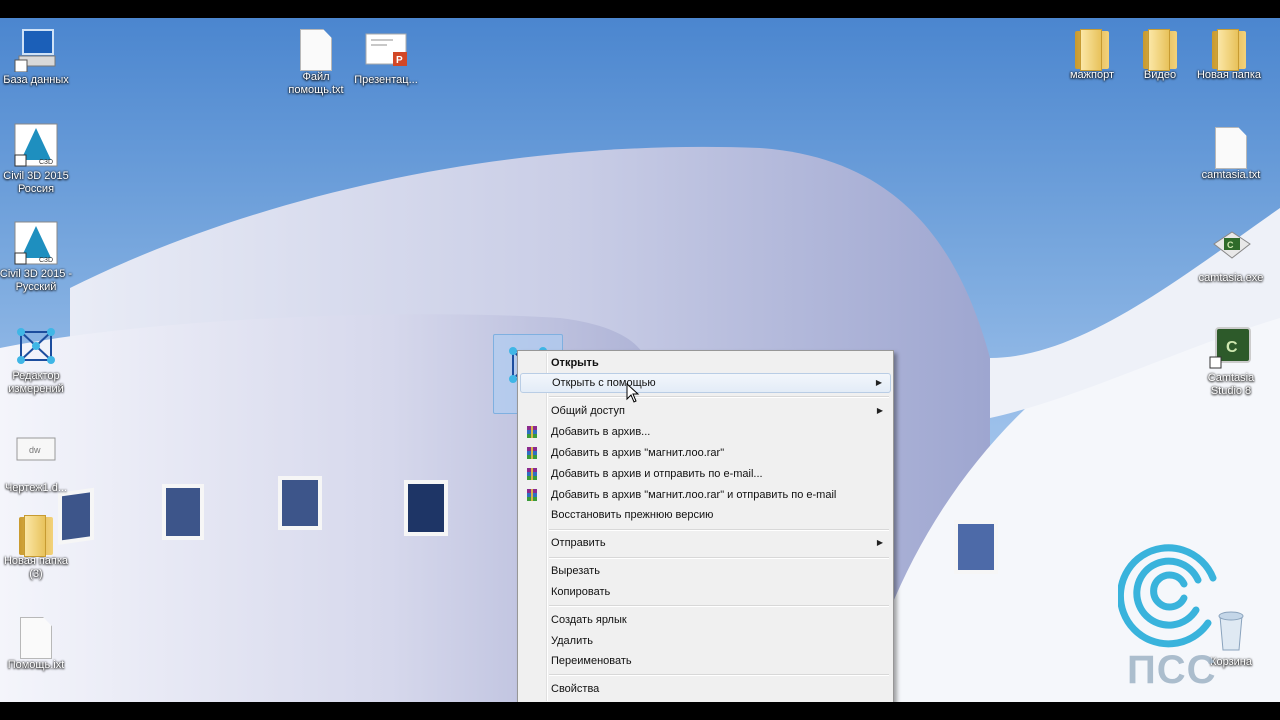  I want to click on desktop-icon-camtasia-exe: C camtasia.exe, so click(1231, 254).